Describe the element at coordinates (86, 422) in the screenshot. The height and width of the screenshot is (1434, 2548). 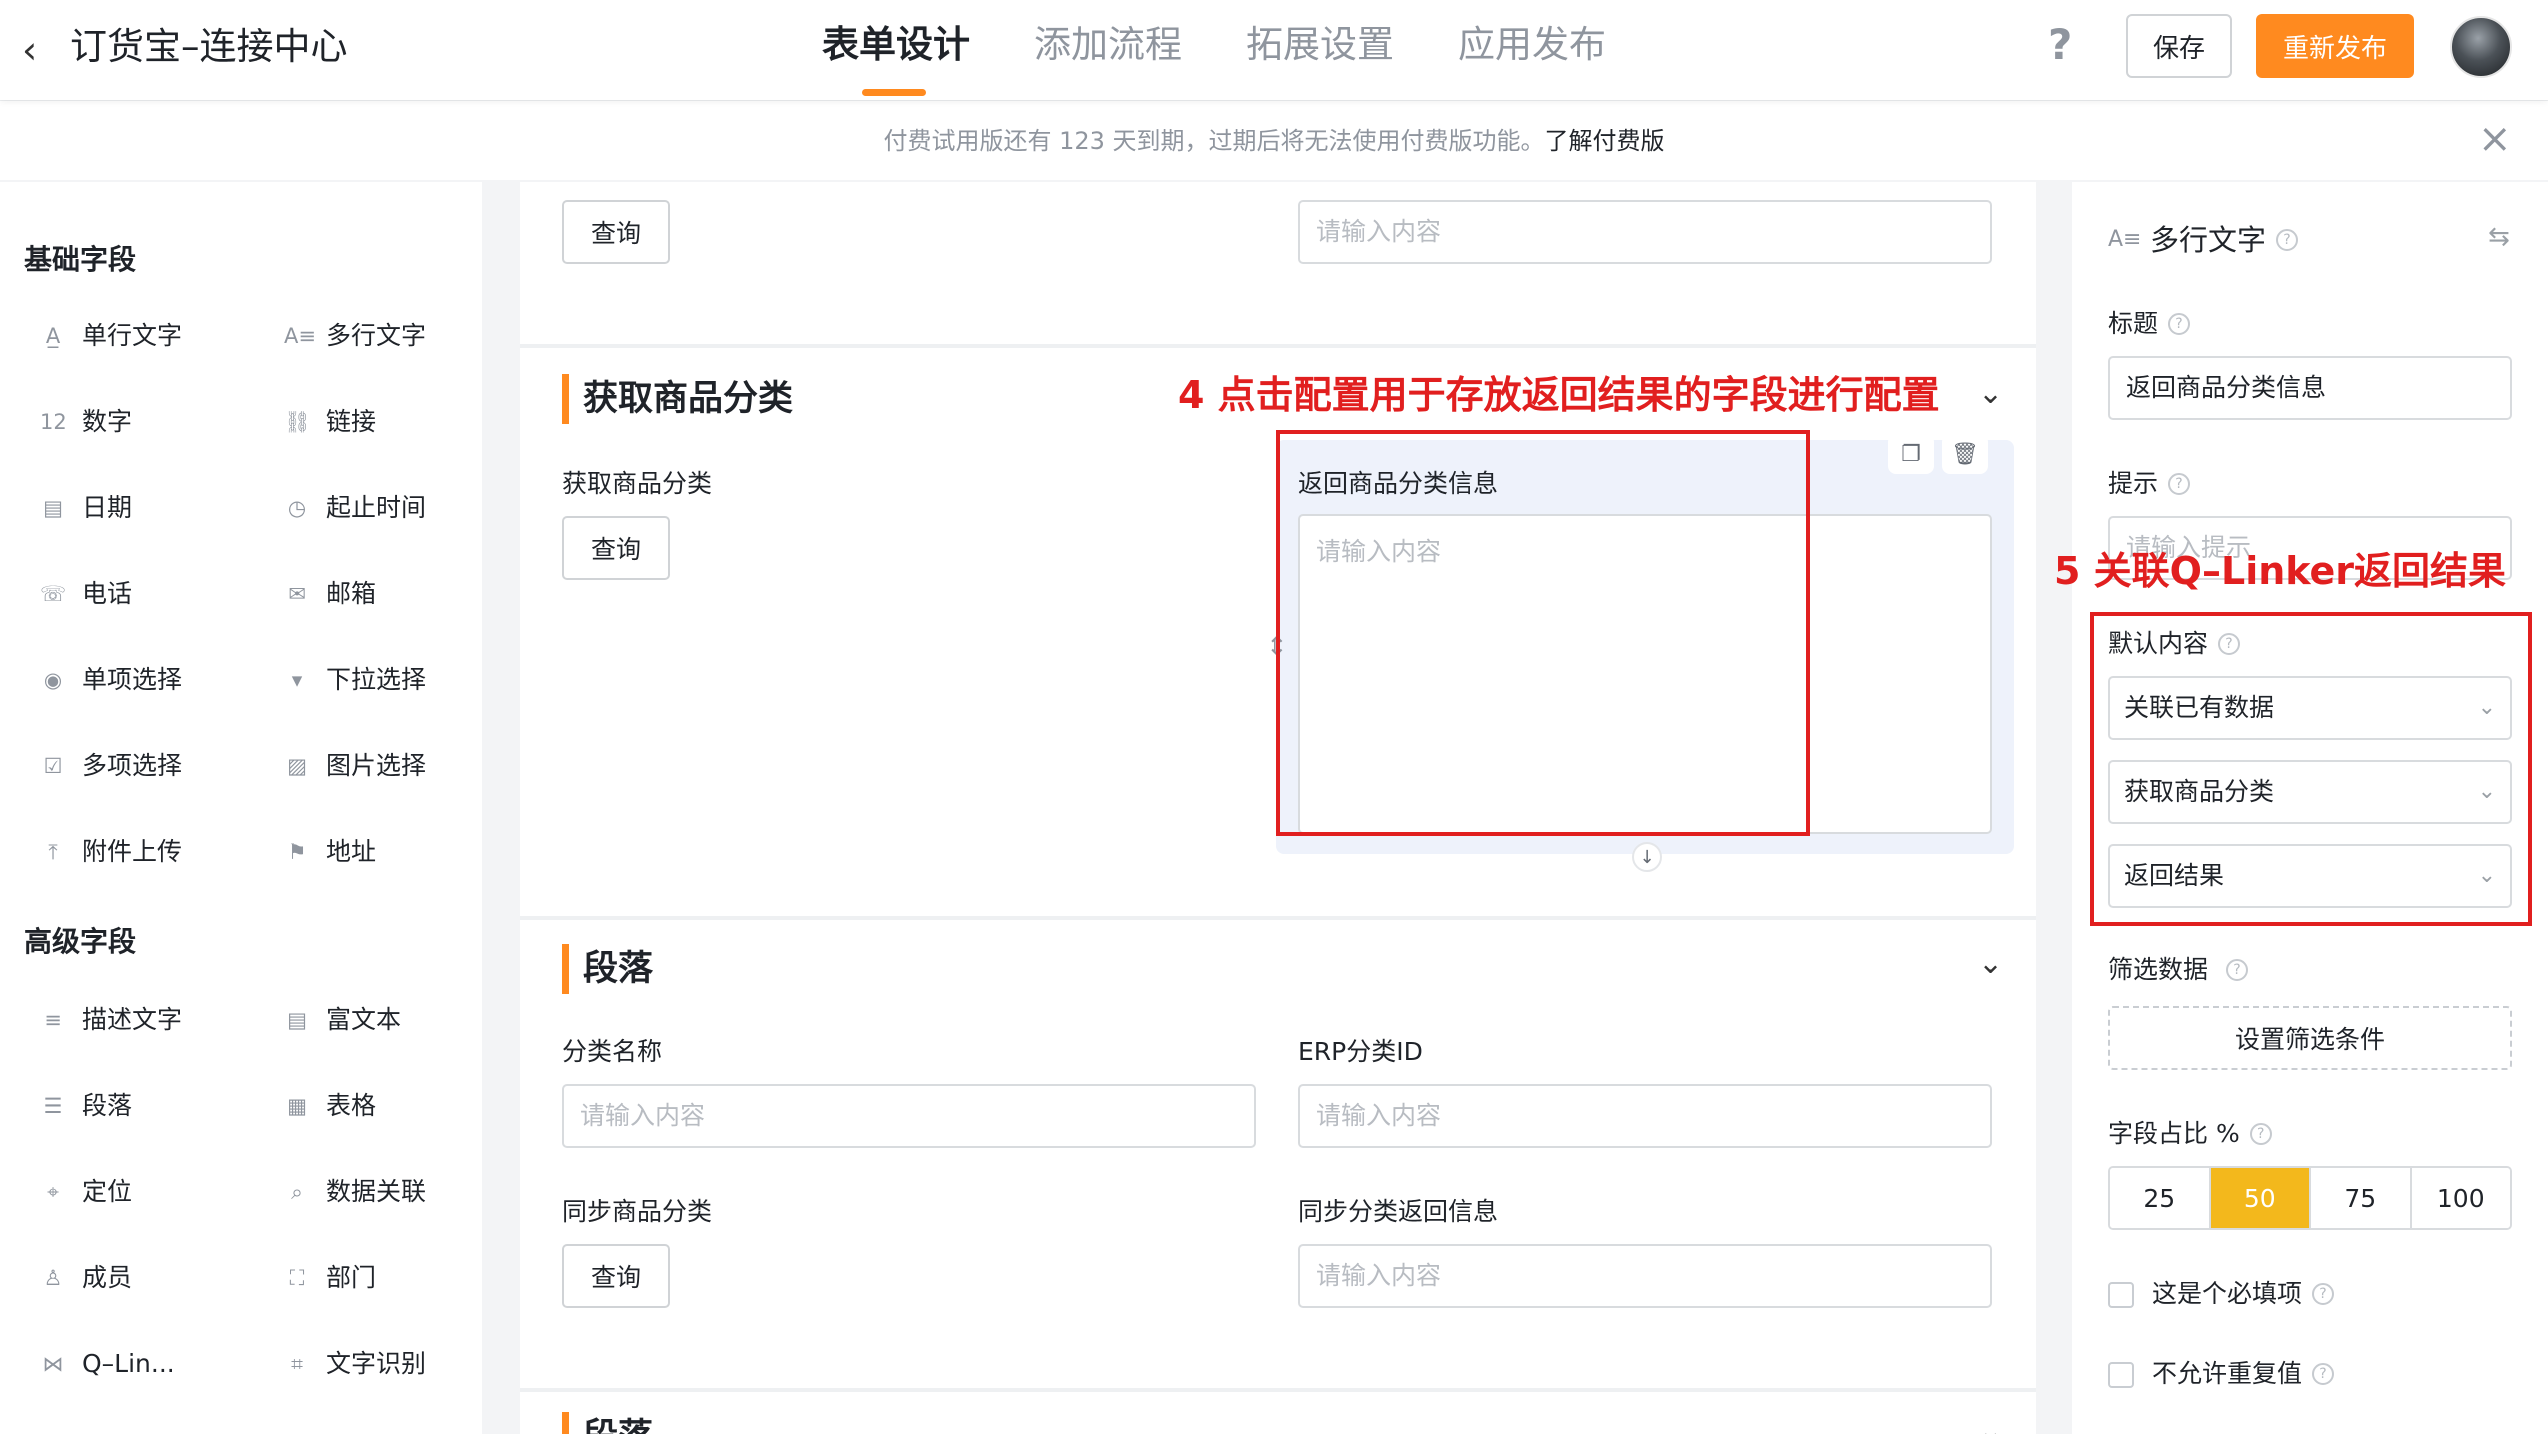
I see `component-item: 12 数字` at that location.